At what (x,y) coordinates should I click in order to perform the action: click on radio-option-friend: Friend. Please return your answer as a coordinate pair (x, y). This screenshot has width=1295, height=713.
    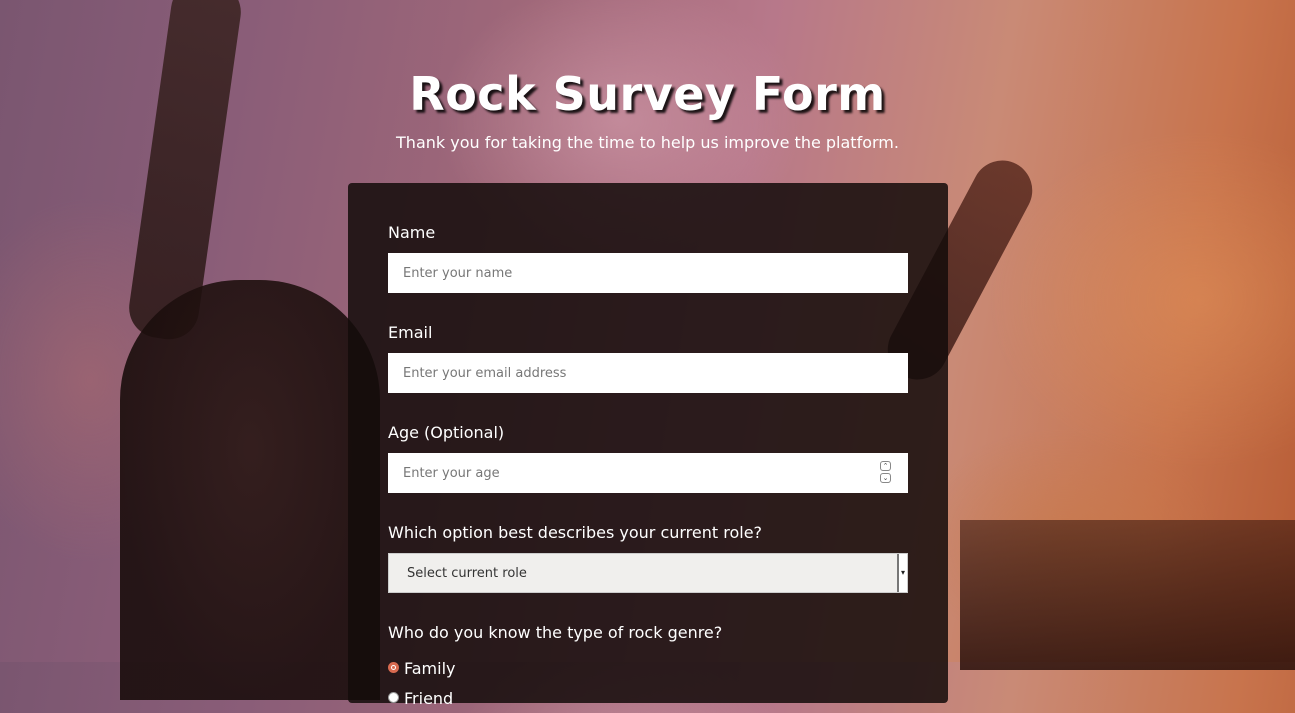
    Looking at the image, I should click on (648, 698).